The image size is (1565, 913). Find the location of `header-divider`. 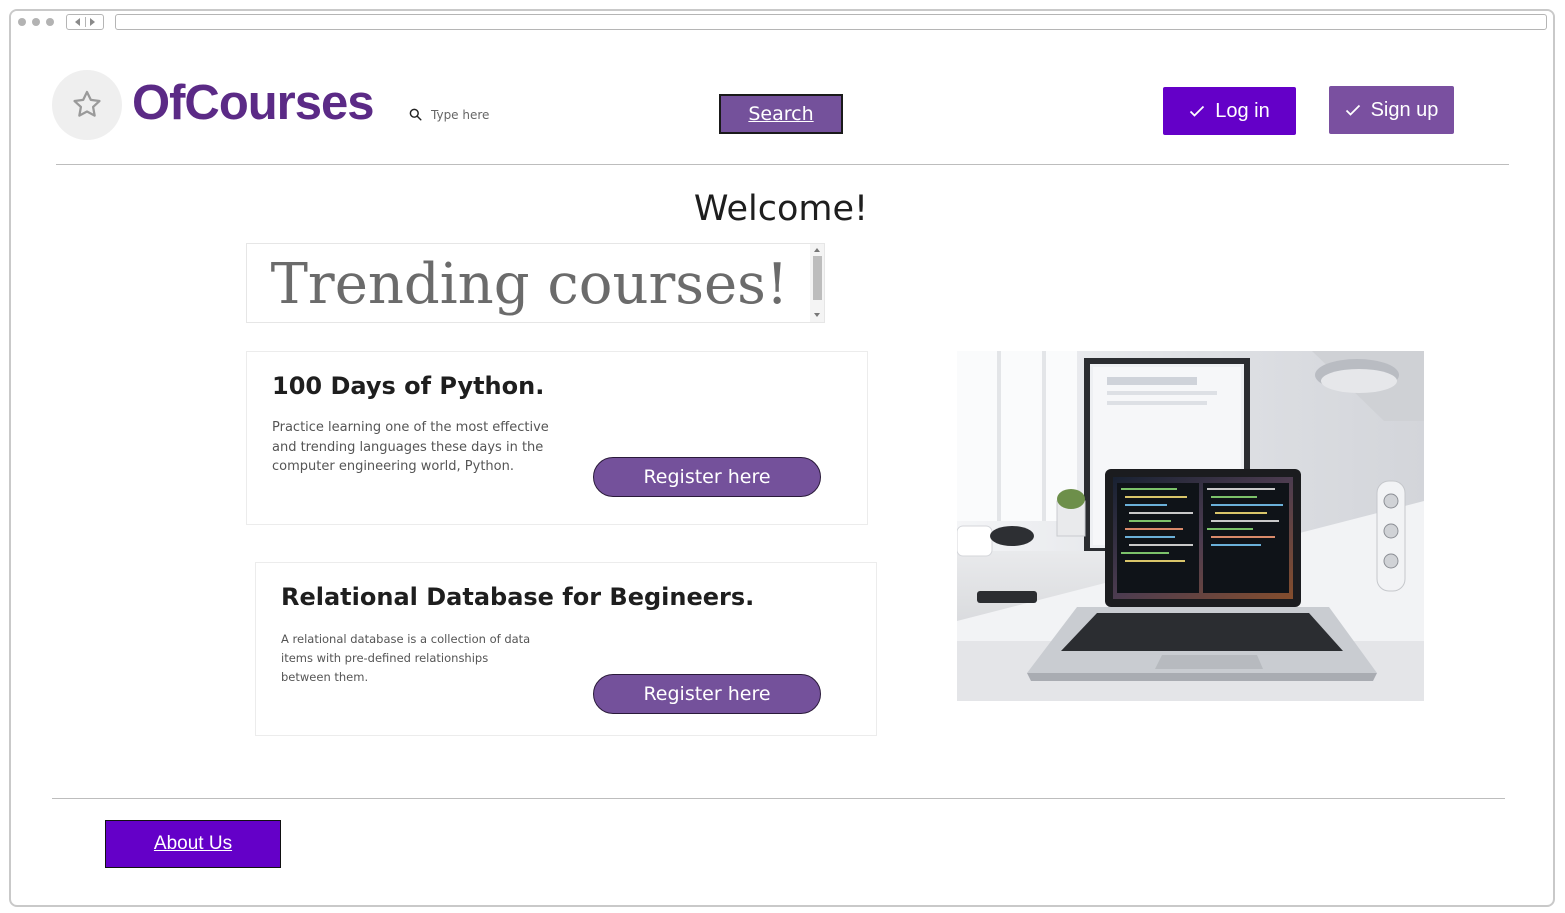

header-divider is located at coordinates (782, 164).